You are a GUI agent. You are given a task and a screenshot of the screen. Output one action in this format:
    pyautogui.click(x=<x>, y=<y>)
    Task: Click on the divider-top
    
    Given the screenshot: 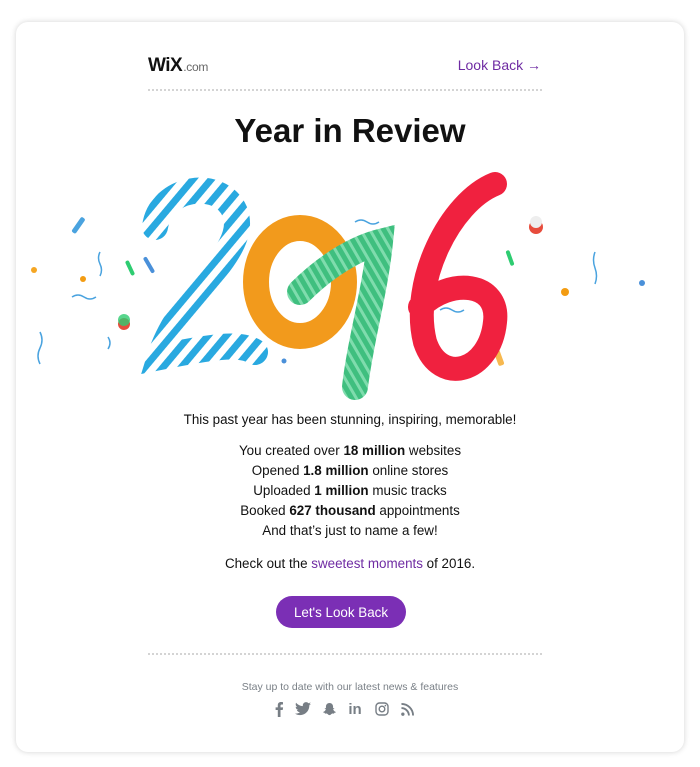 What is the action you would take?
    pyautogui.click(x=345, y=90)
    